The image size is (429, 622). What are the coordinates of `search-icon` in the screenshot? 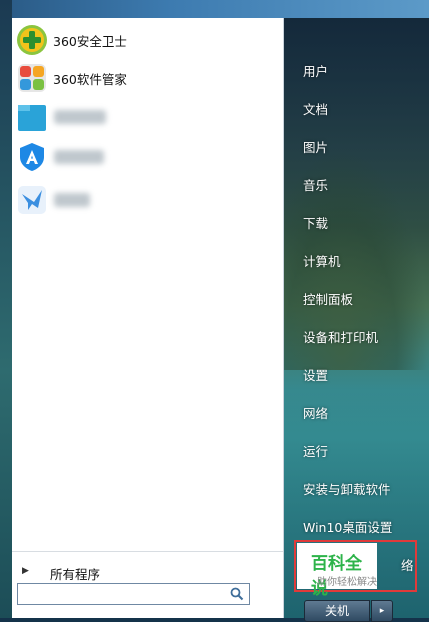 It's located at (237, 594).